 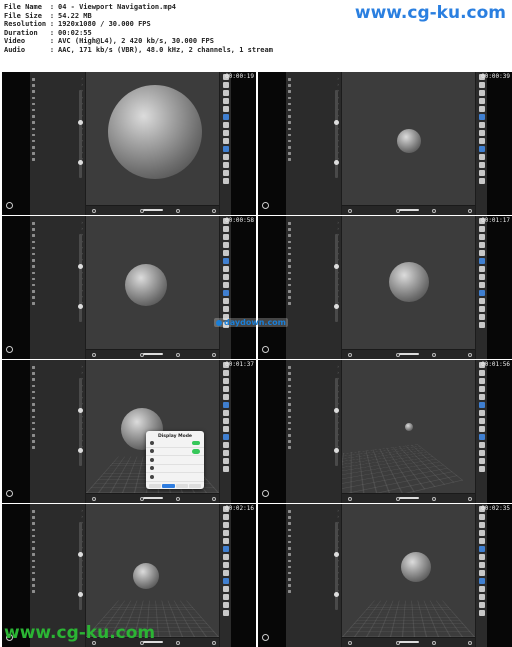 What do you see at coordinates (350, 355) in the screenshot?
I see `undo-icon` at bounding box center [350, 355].